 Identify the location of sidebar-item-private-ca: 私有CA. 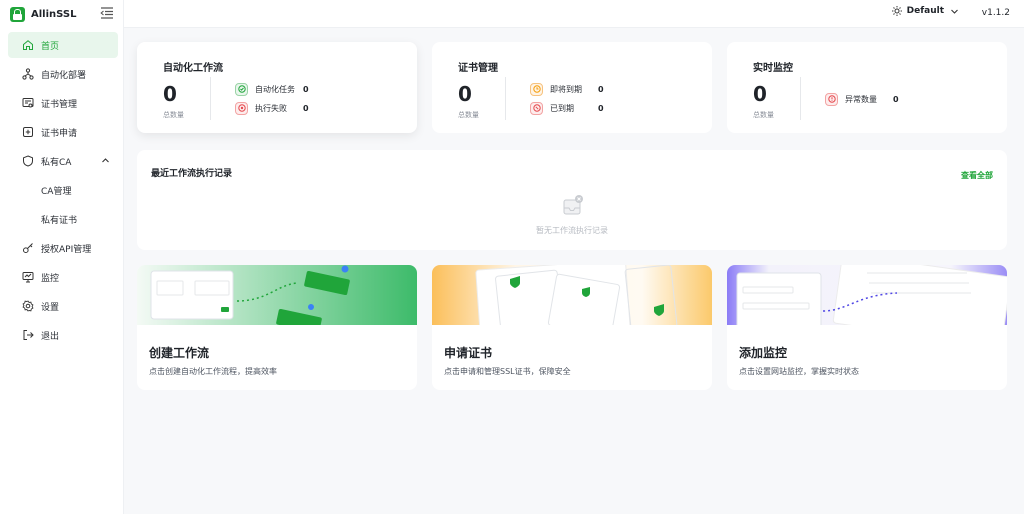
(63, 161).